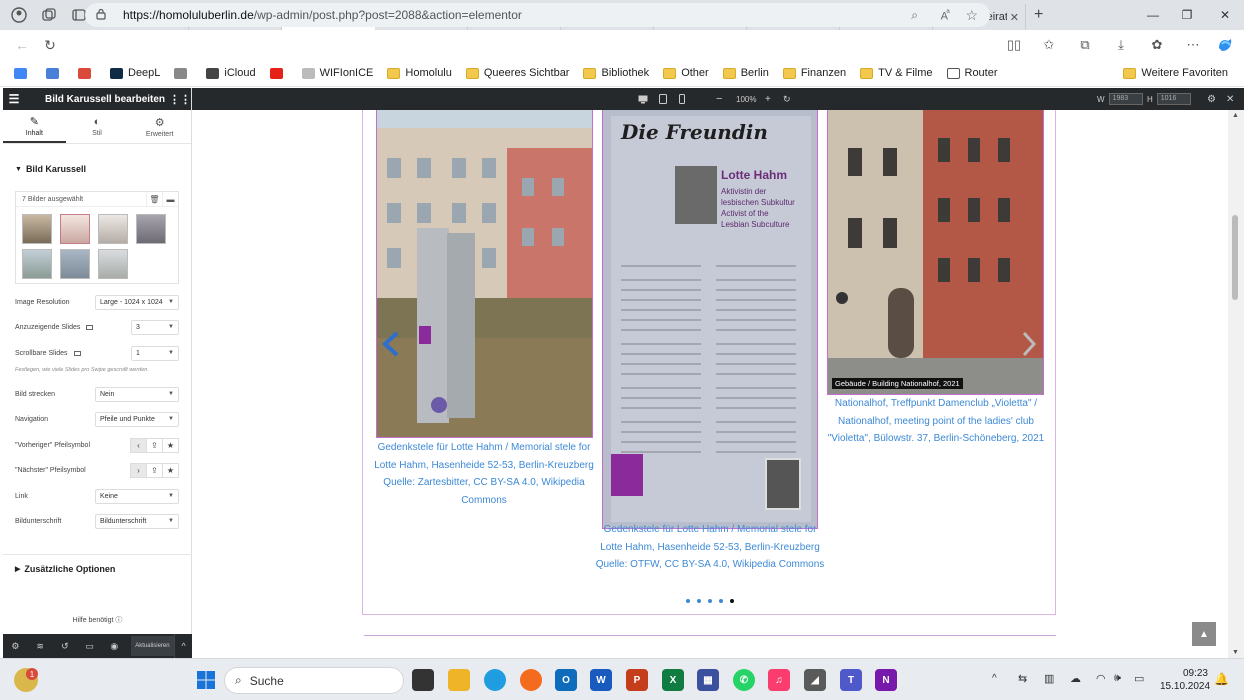 The height and width of the screenshot is (700, 1244). I want to click on clock: 09:23 15.10.2024, so click(1185, 680).